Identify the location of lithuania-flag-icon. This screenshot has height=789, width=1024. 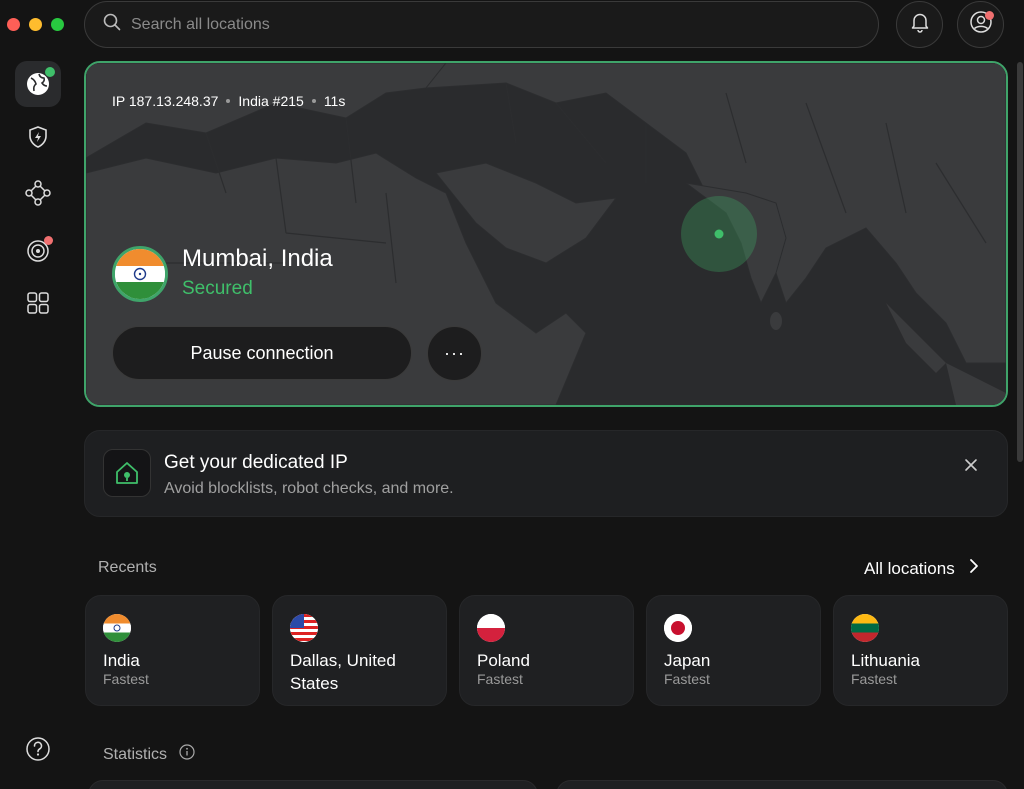
(865, 628).